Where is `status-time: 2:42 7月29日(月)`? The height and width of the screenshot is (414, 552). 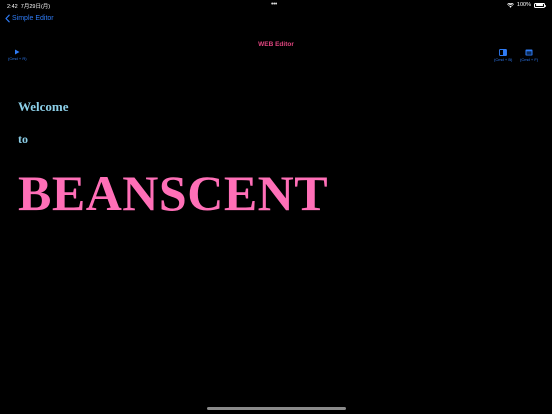 status-time: 2:42 7月29日(月) is located at coordinates (28, 6).